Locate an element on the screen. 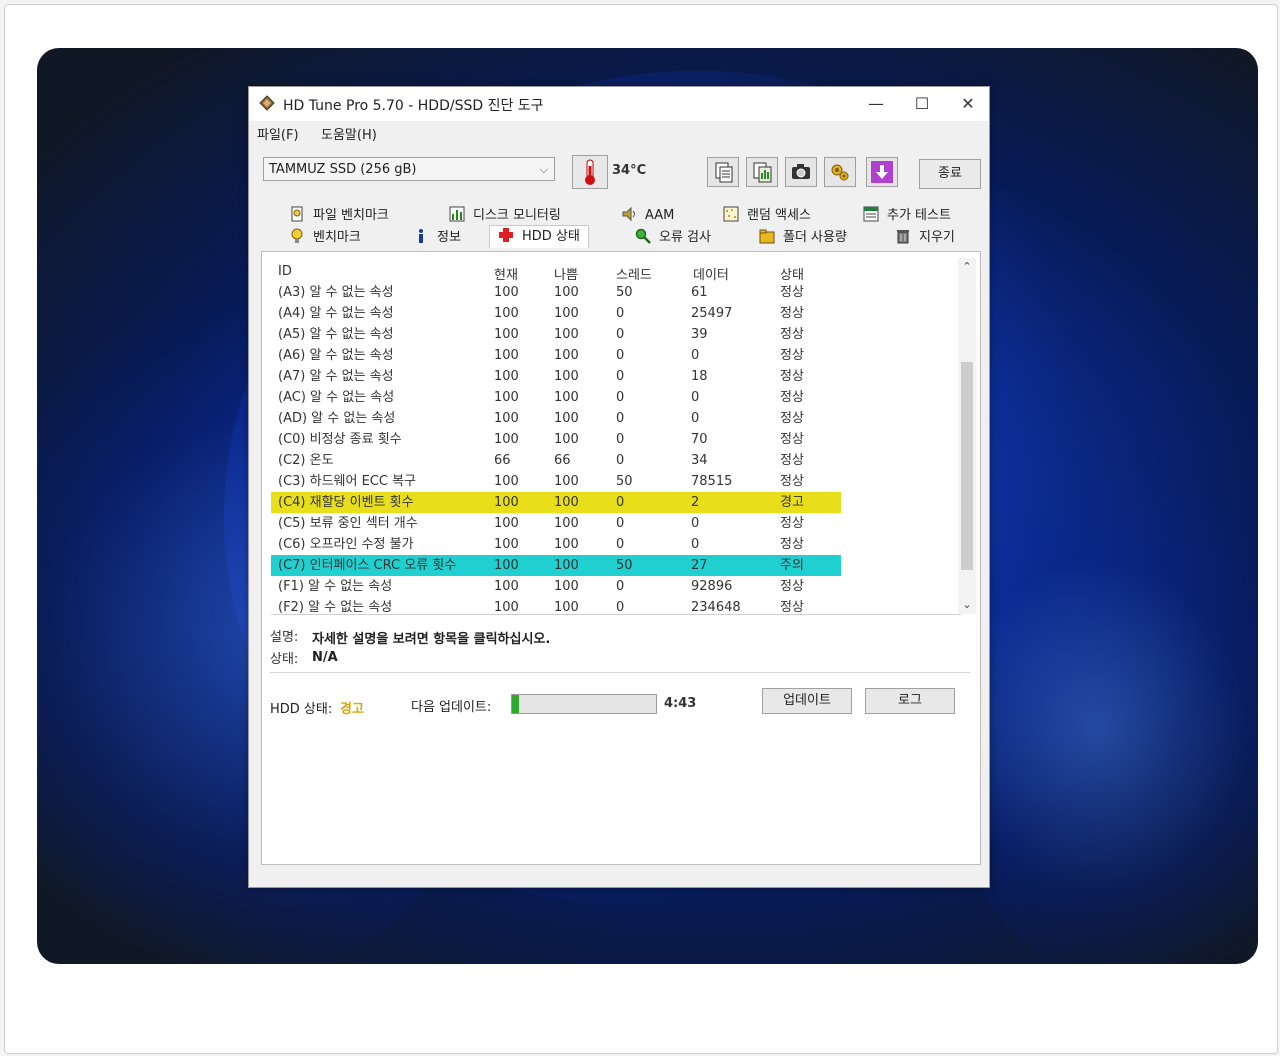  camera-icon is located at coordinates (801, 171).